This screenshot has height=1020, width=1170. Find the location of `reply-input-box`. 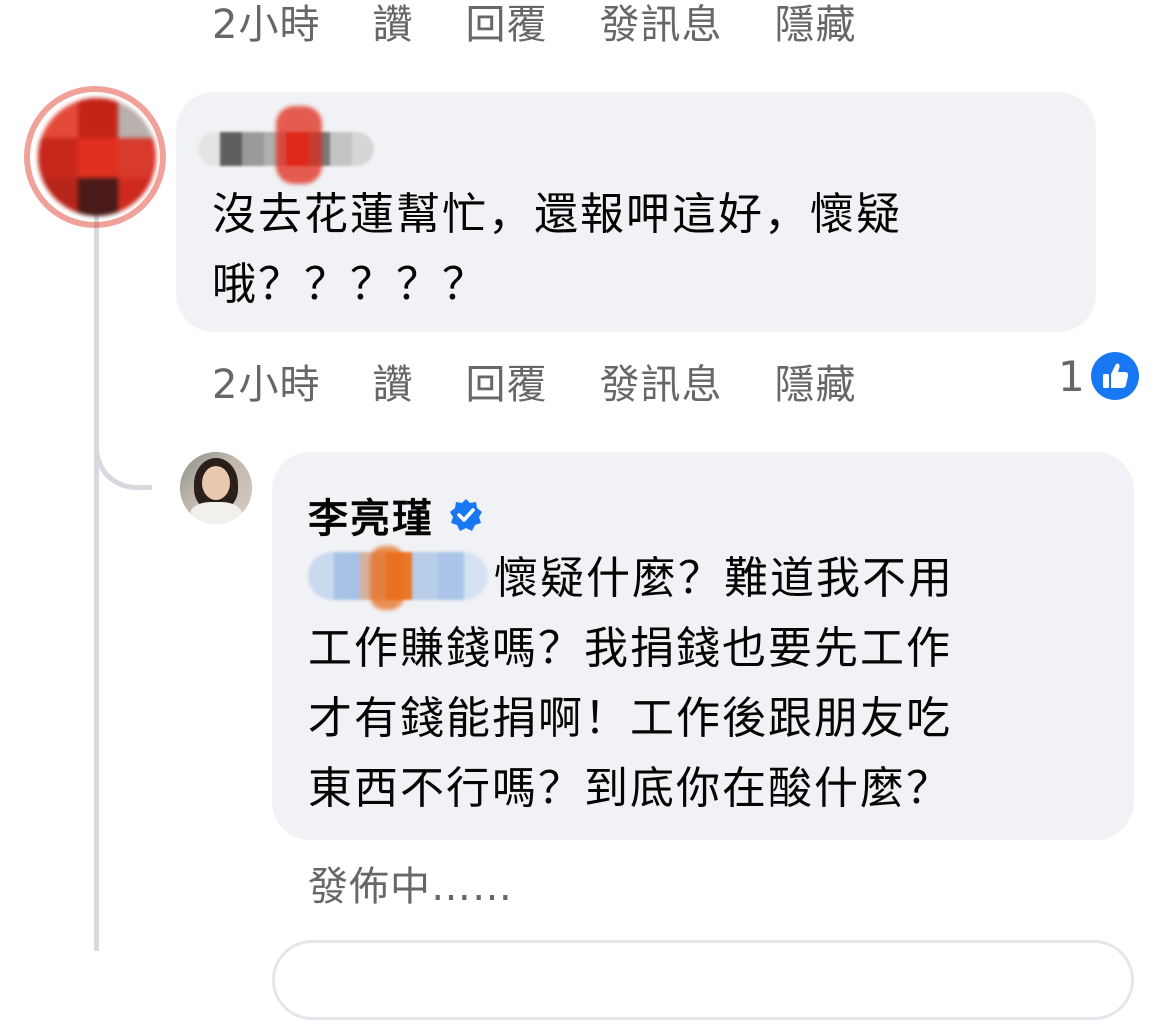

reply-input-box is located at coordinates (703, 980).